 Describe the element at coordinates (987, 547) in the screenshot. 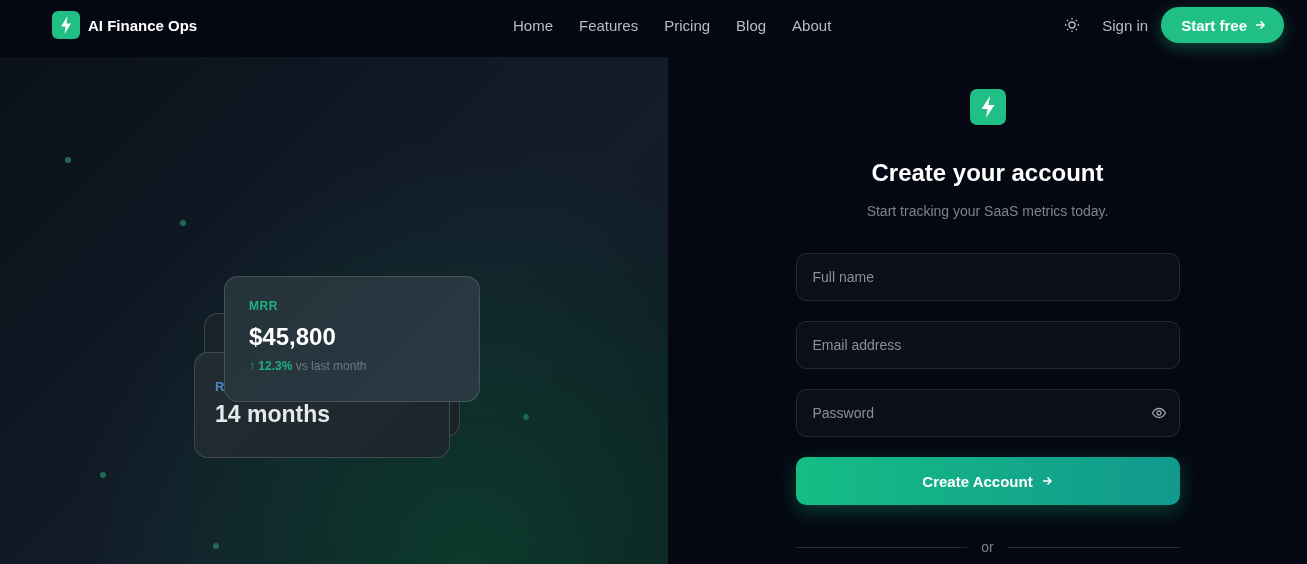

I see `divider-text: or` at that location.